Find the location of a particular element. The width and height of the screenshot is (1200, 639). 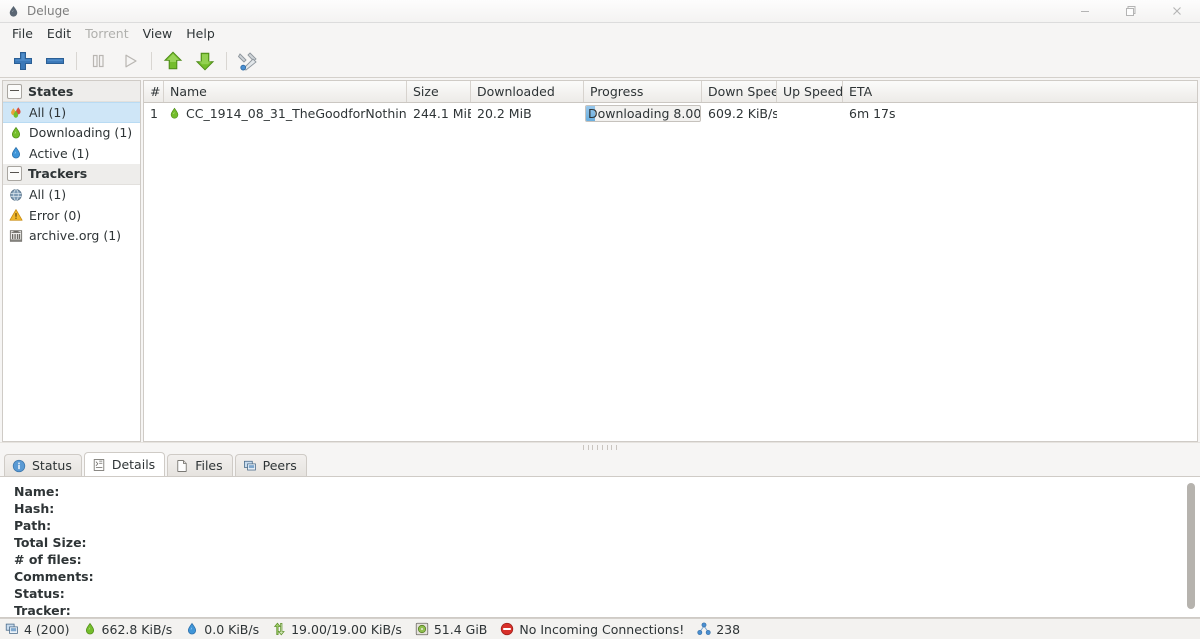

progress-bar-label: Downloading 8.00% is located at coordinates (644, 113).